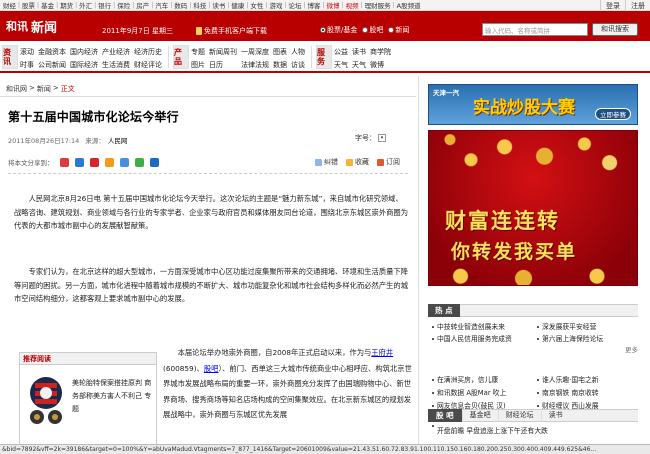  Describe the element at coordinates (589, 339) in the screenshot. I see `hot-link: 第六届上海保险论坛` at that location.